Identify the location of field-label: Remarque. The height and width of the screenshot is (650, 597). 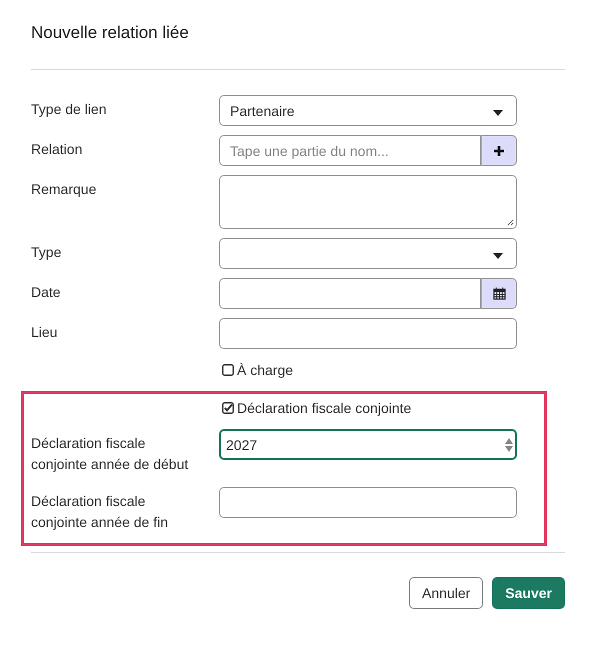
(64, 189).